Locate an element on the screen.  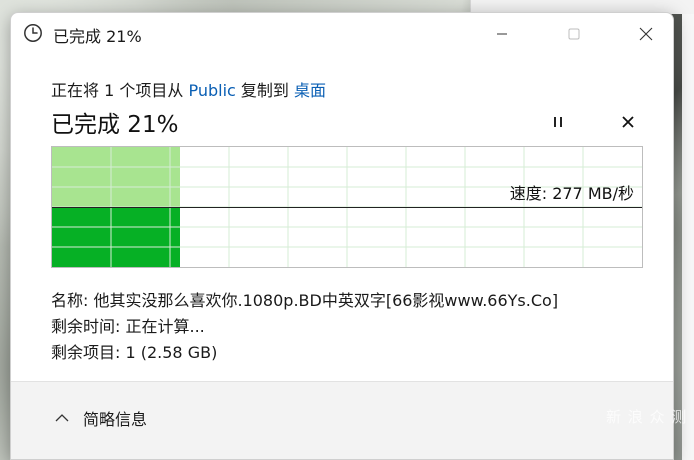
window-title: 已完成 21% is located at coordinates (97, 36).